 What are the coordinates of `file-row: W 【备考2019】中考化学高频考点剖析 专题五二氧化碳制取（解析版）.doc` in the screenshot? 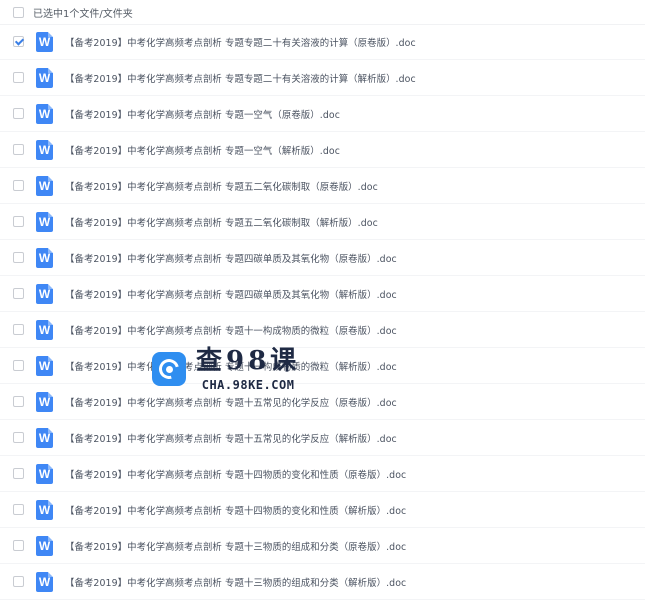 It's located at (322, 222).